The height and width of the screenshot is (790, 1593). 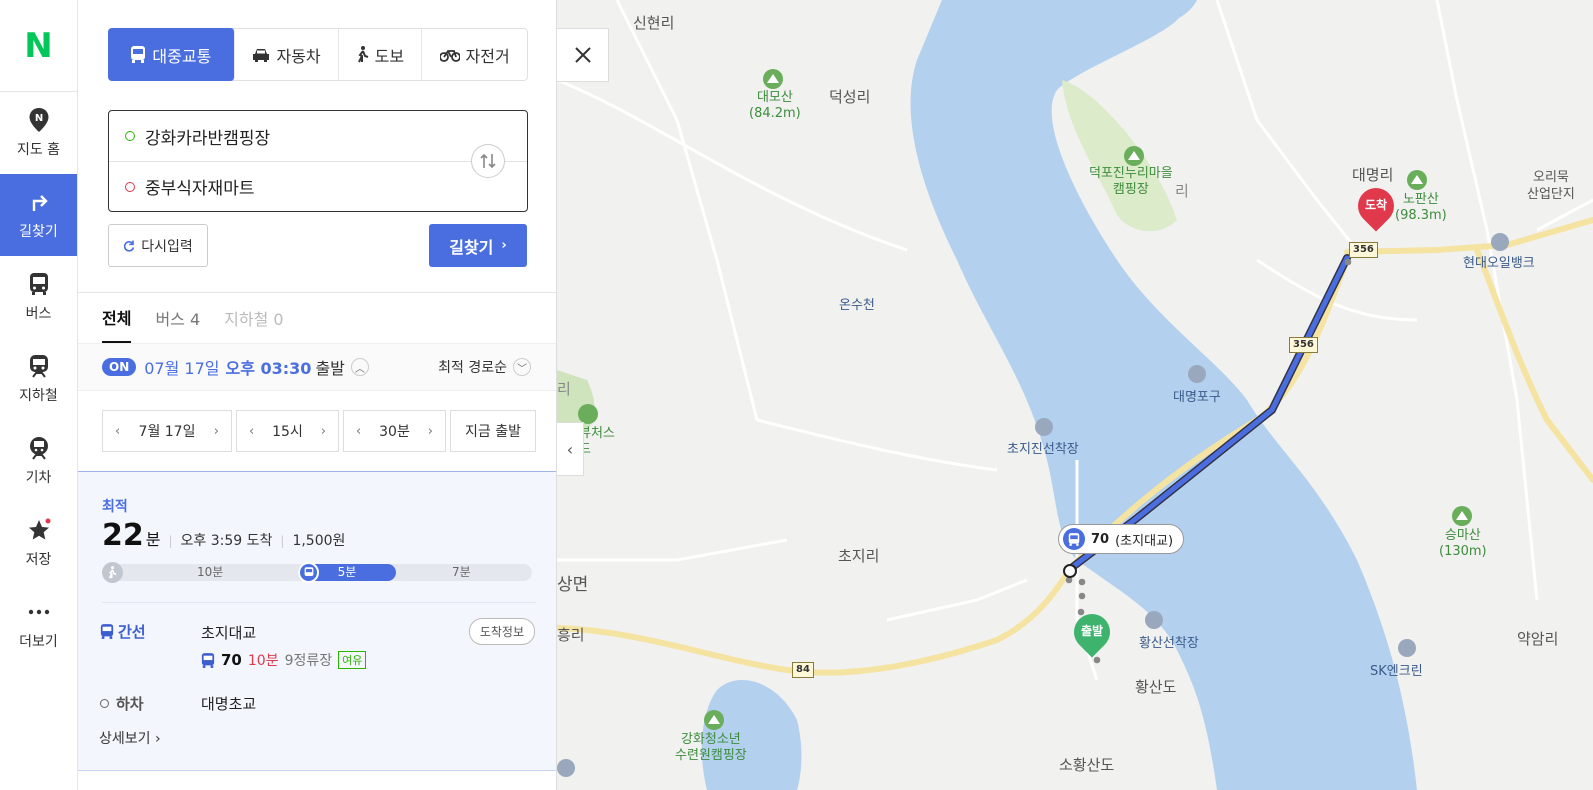 I want to click on destination-field: 중부식자재마트, so click(x=318, y=186).